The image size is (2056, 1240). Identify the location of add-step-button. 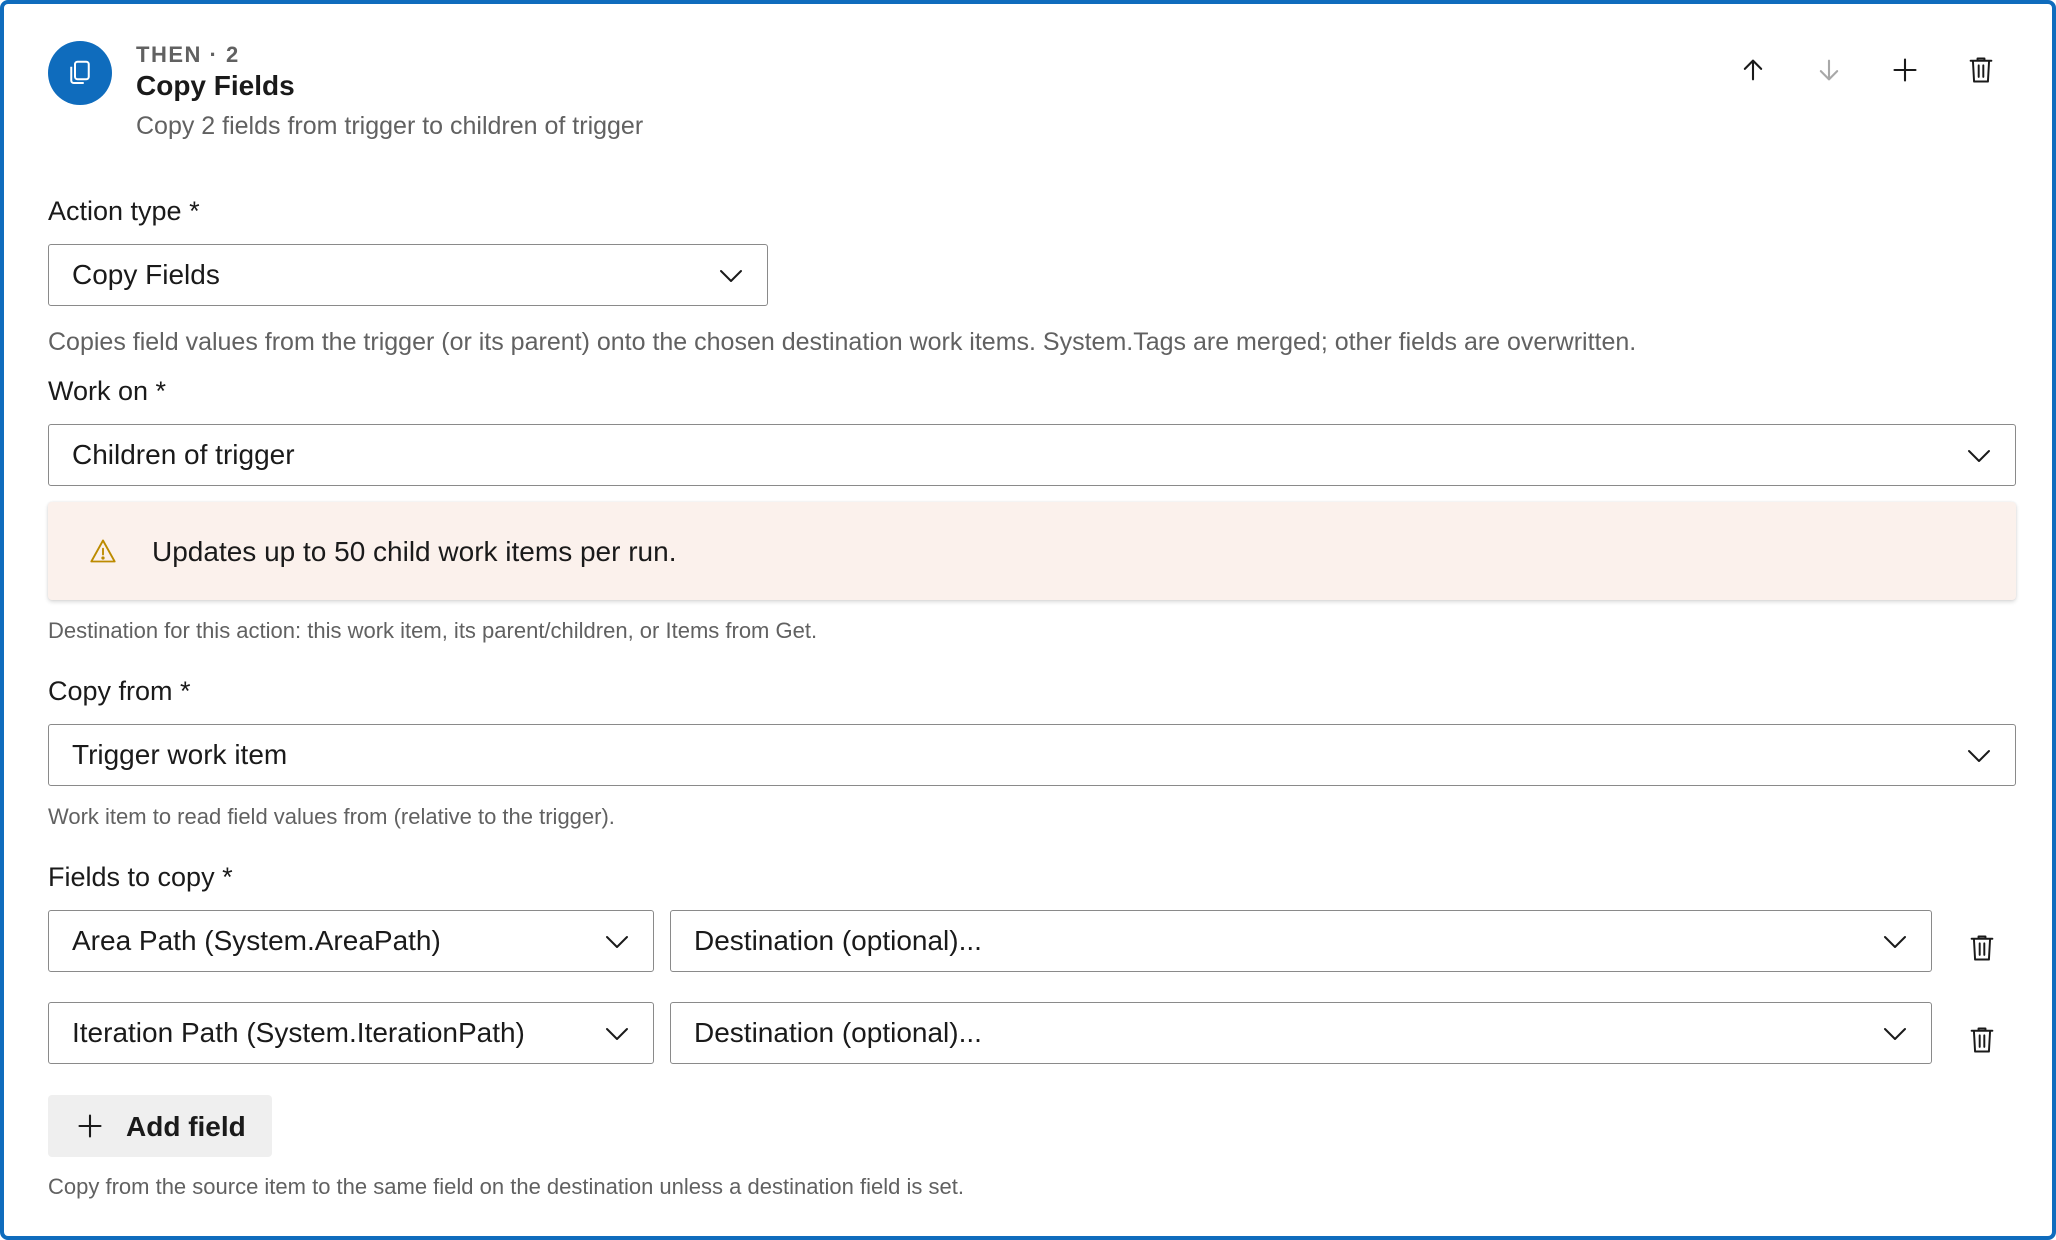
(1905, 70).